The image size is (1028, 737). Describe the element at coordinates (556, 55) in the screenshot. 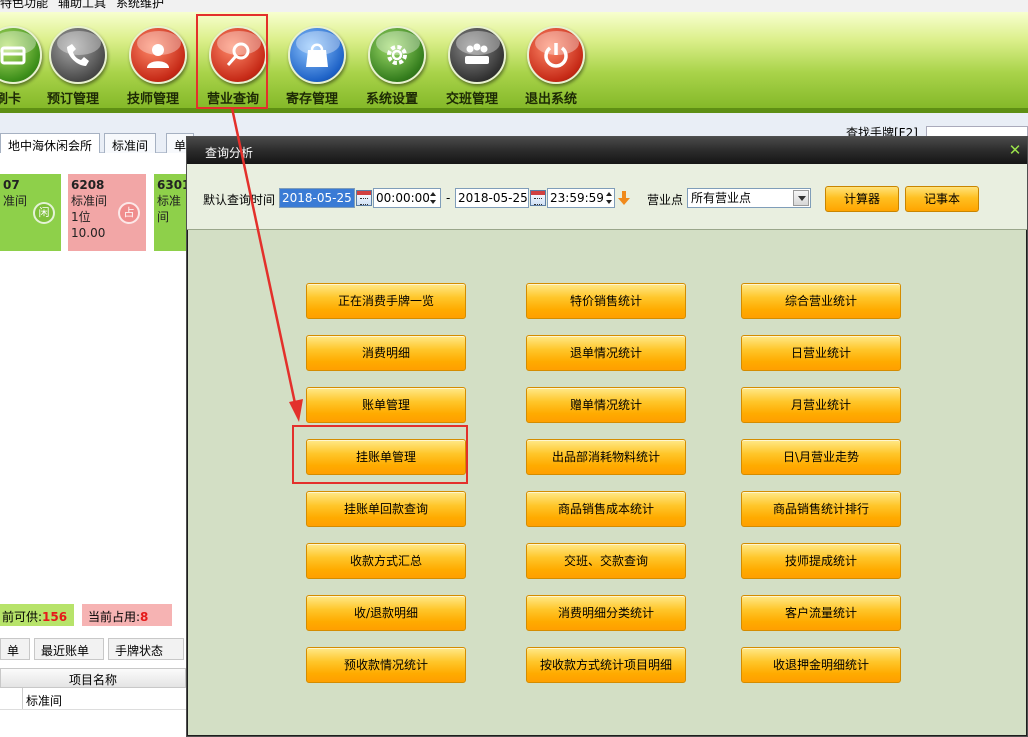

I see `power-icon` at that location.